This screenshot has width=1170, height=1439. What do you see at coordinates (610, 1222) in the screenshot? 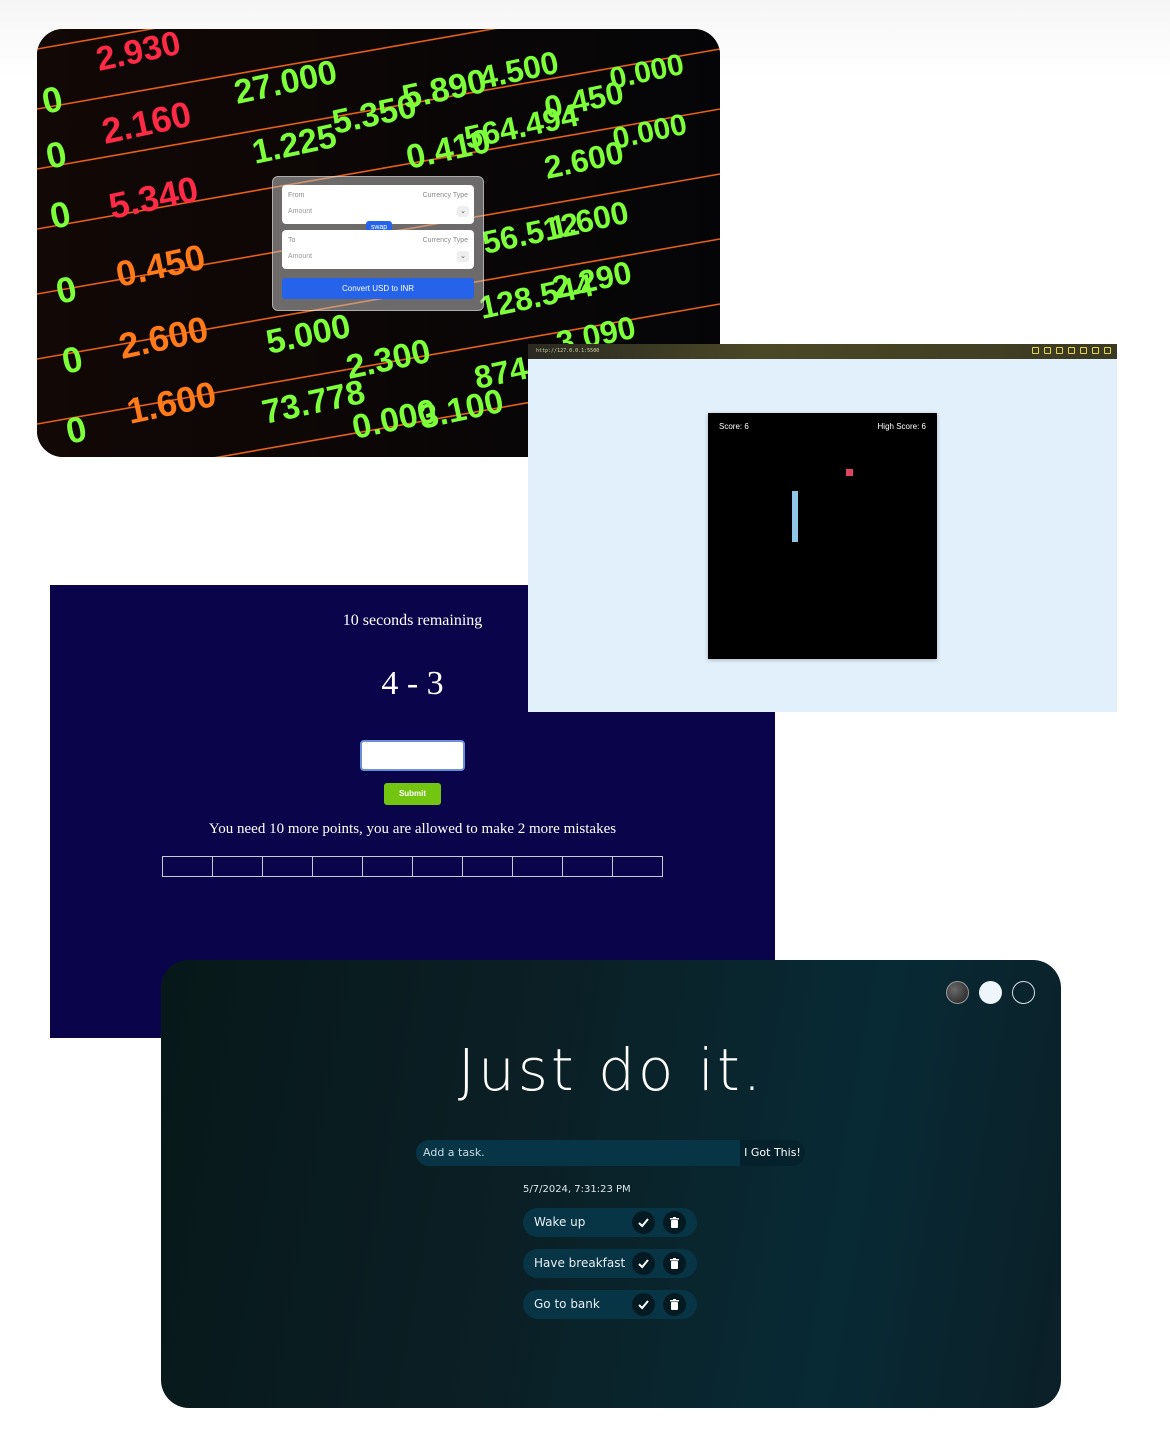
I see `task-item: Wake up` at bounding box center [610, 1222].